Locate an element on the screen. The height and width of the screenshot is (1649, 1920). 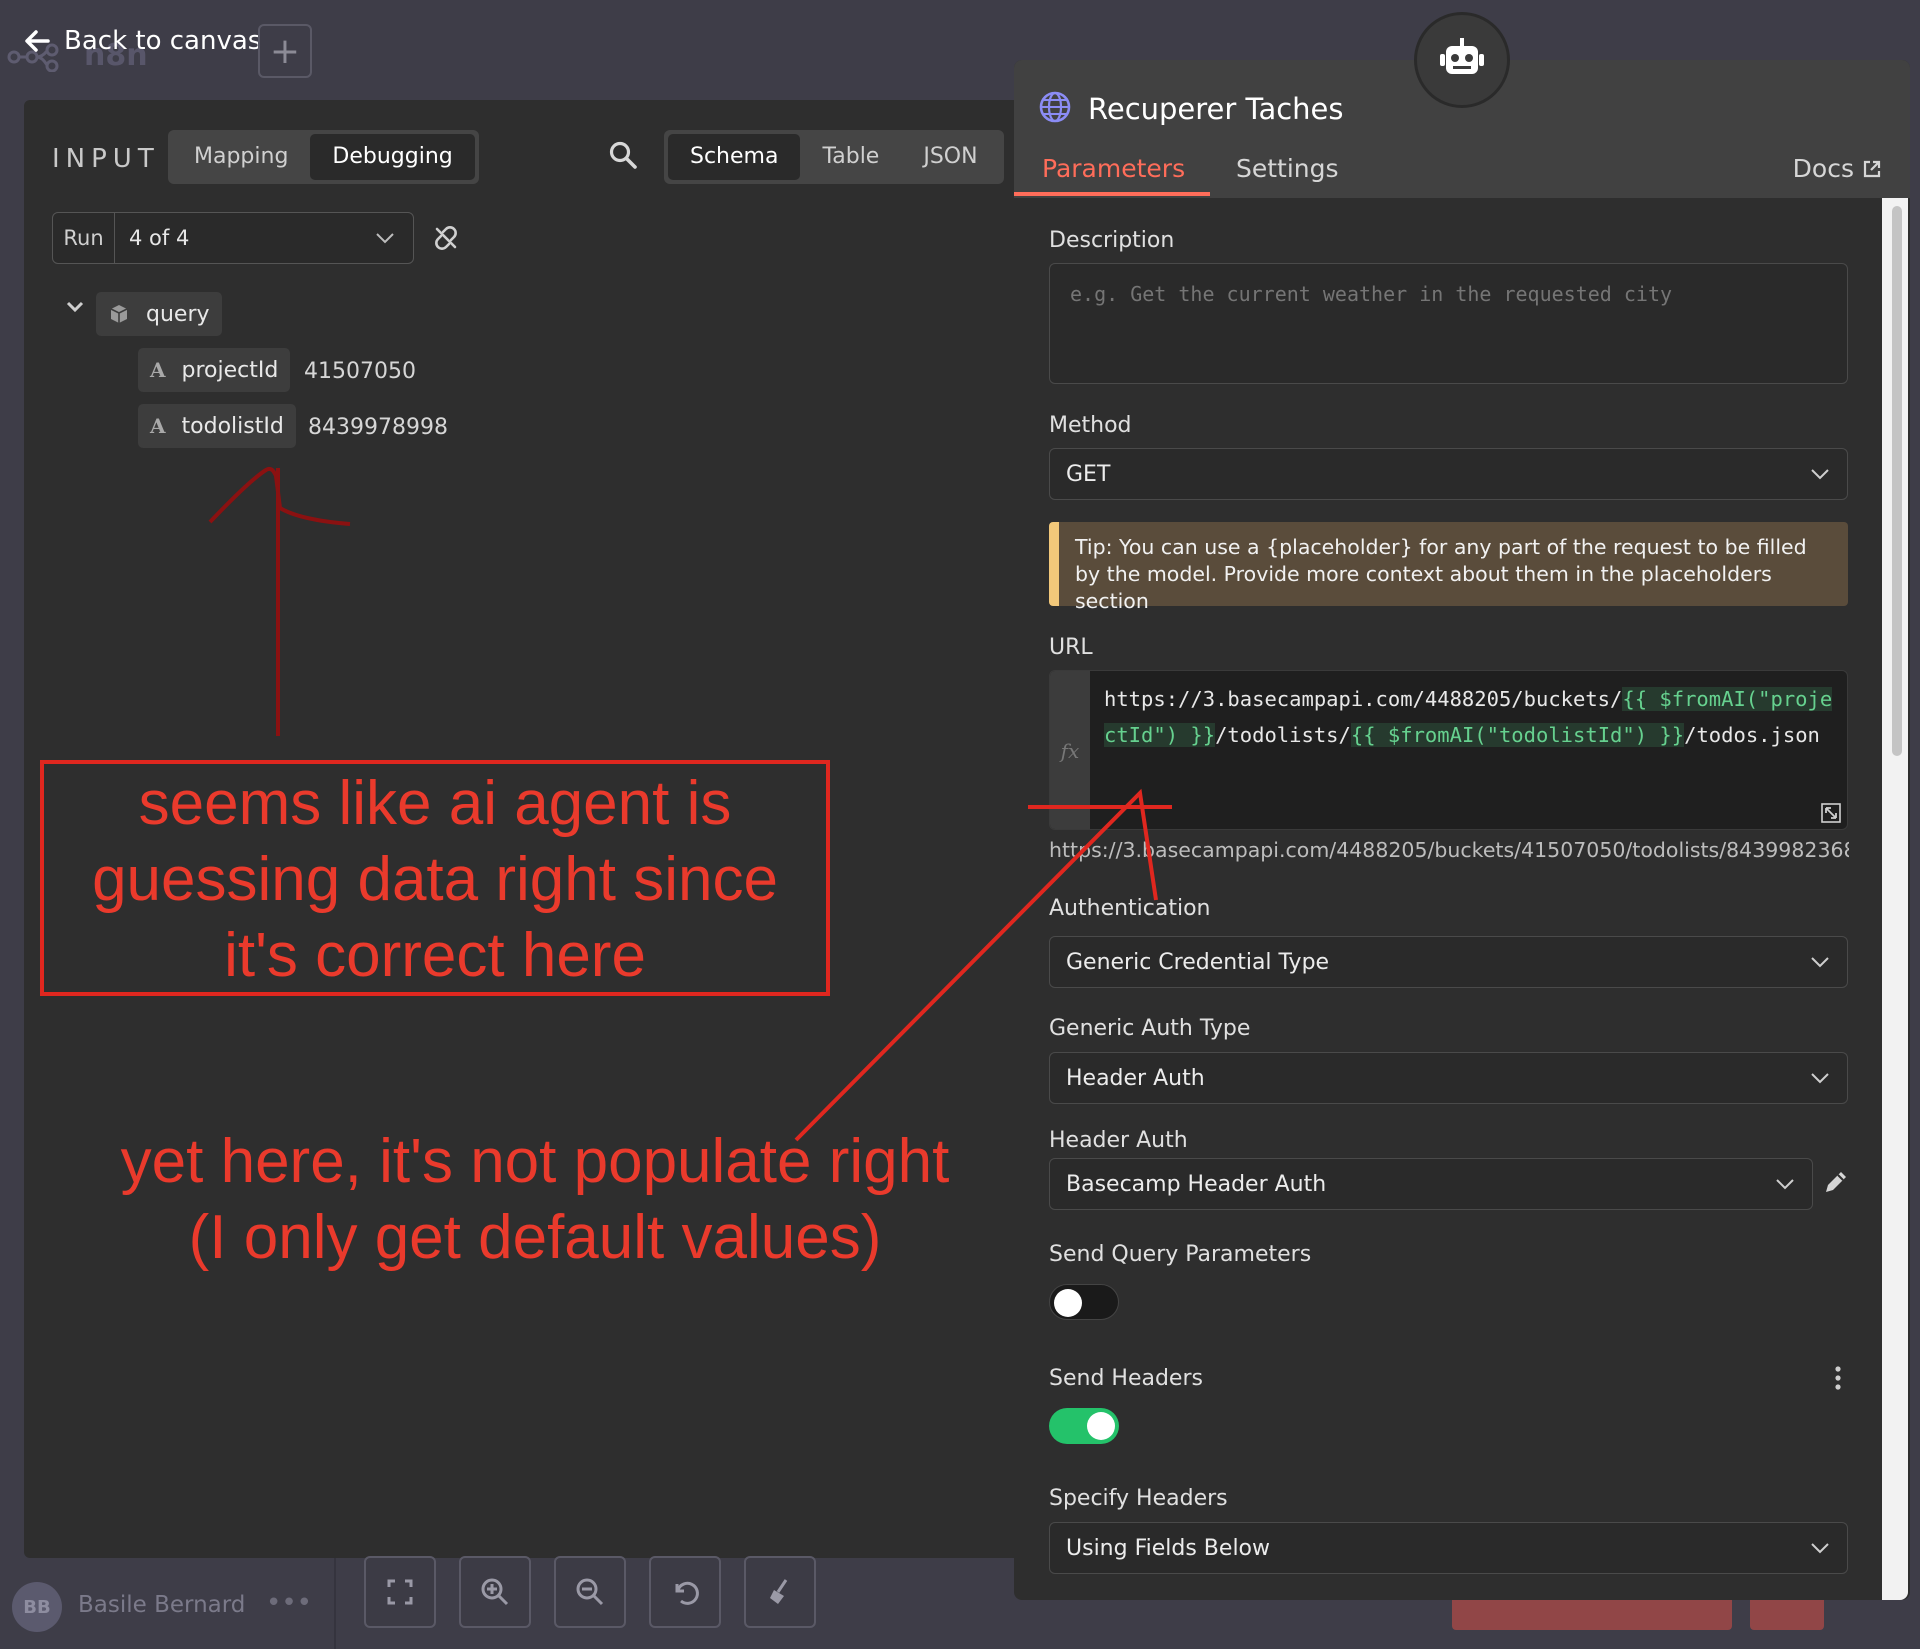
tab-json: JSON is located at coordinates (950, 157).